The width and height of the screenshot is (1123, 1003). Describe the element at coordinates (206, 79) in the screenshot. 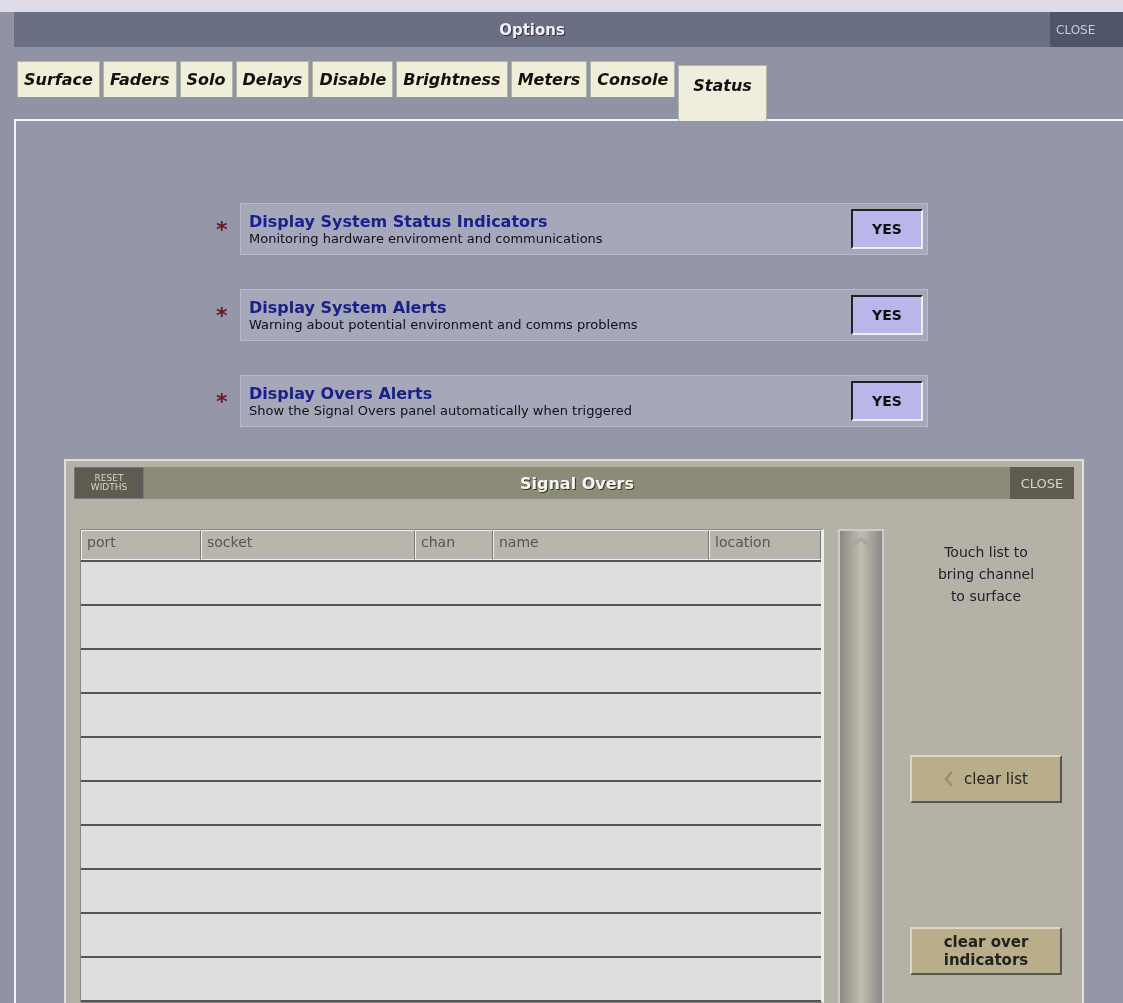

I see `tab: Solo` at that location.